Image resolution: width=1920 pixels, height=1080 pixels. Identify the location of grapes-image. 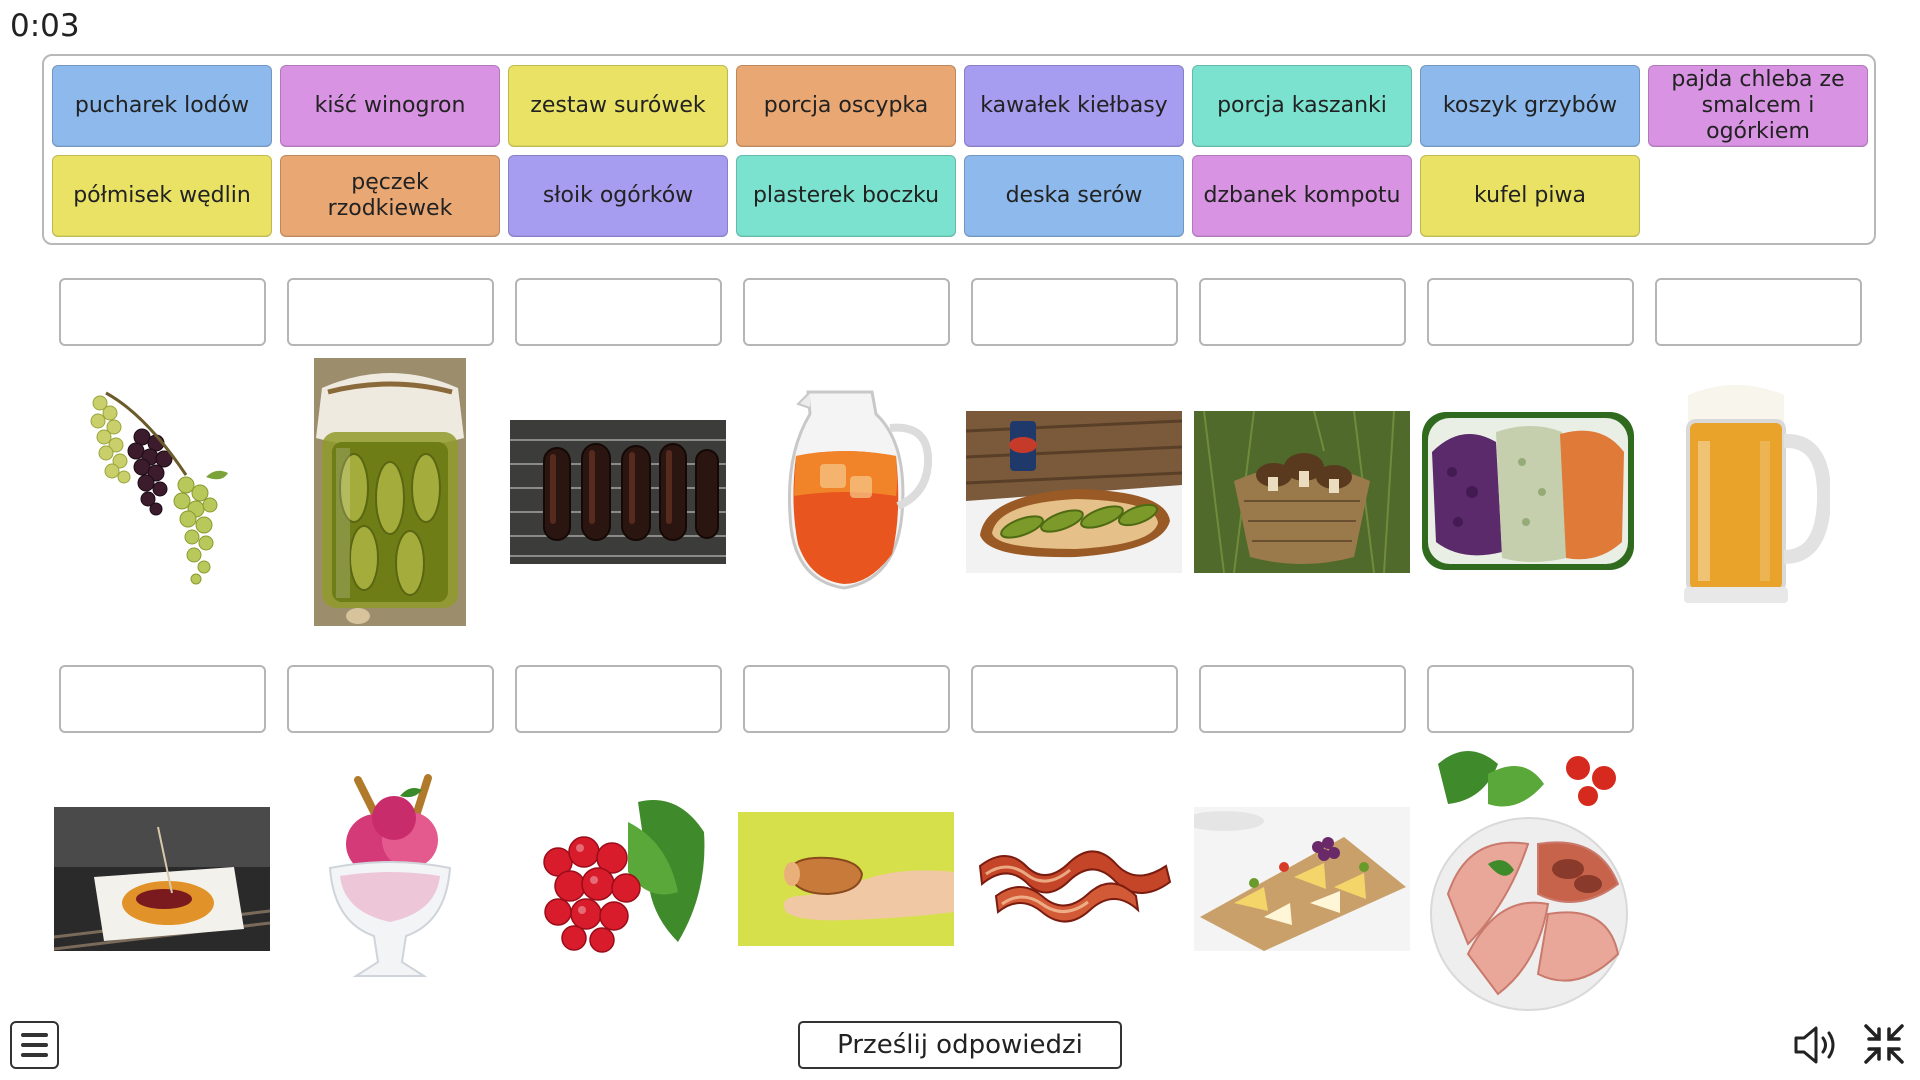
(164, 491).